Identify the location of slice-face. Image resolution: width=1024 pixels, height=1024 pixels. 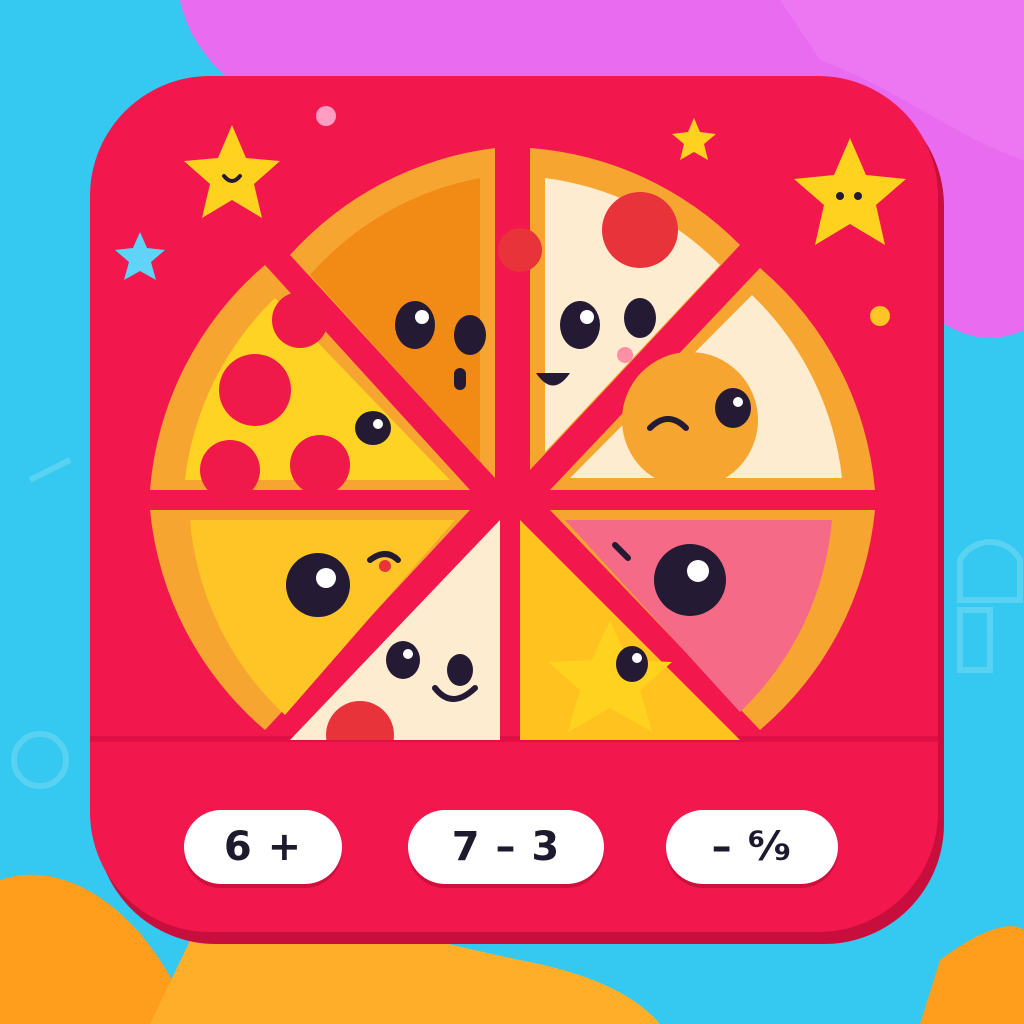
(373, 428).